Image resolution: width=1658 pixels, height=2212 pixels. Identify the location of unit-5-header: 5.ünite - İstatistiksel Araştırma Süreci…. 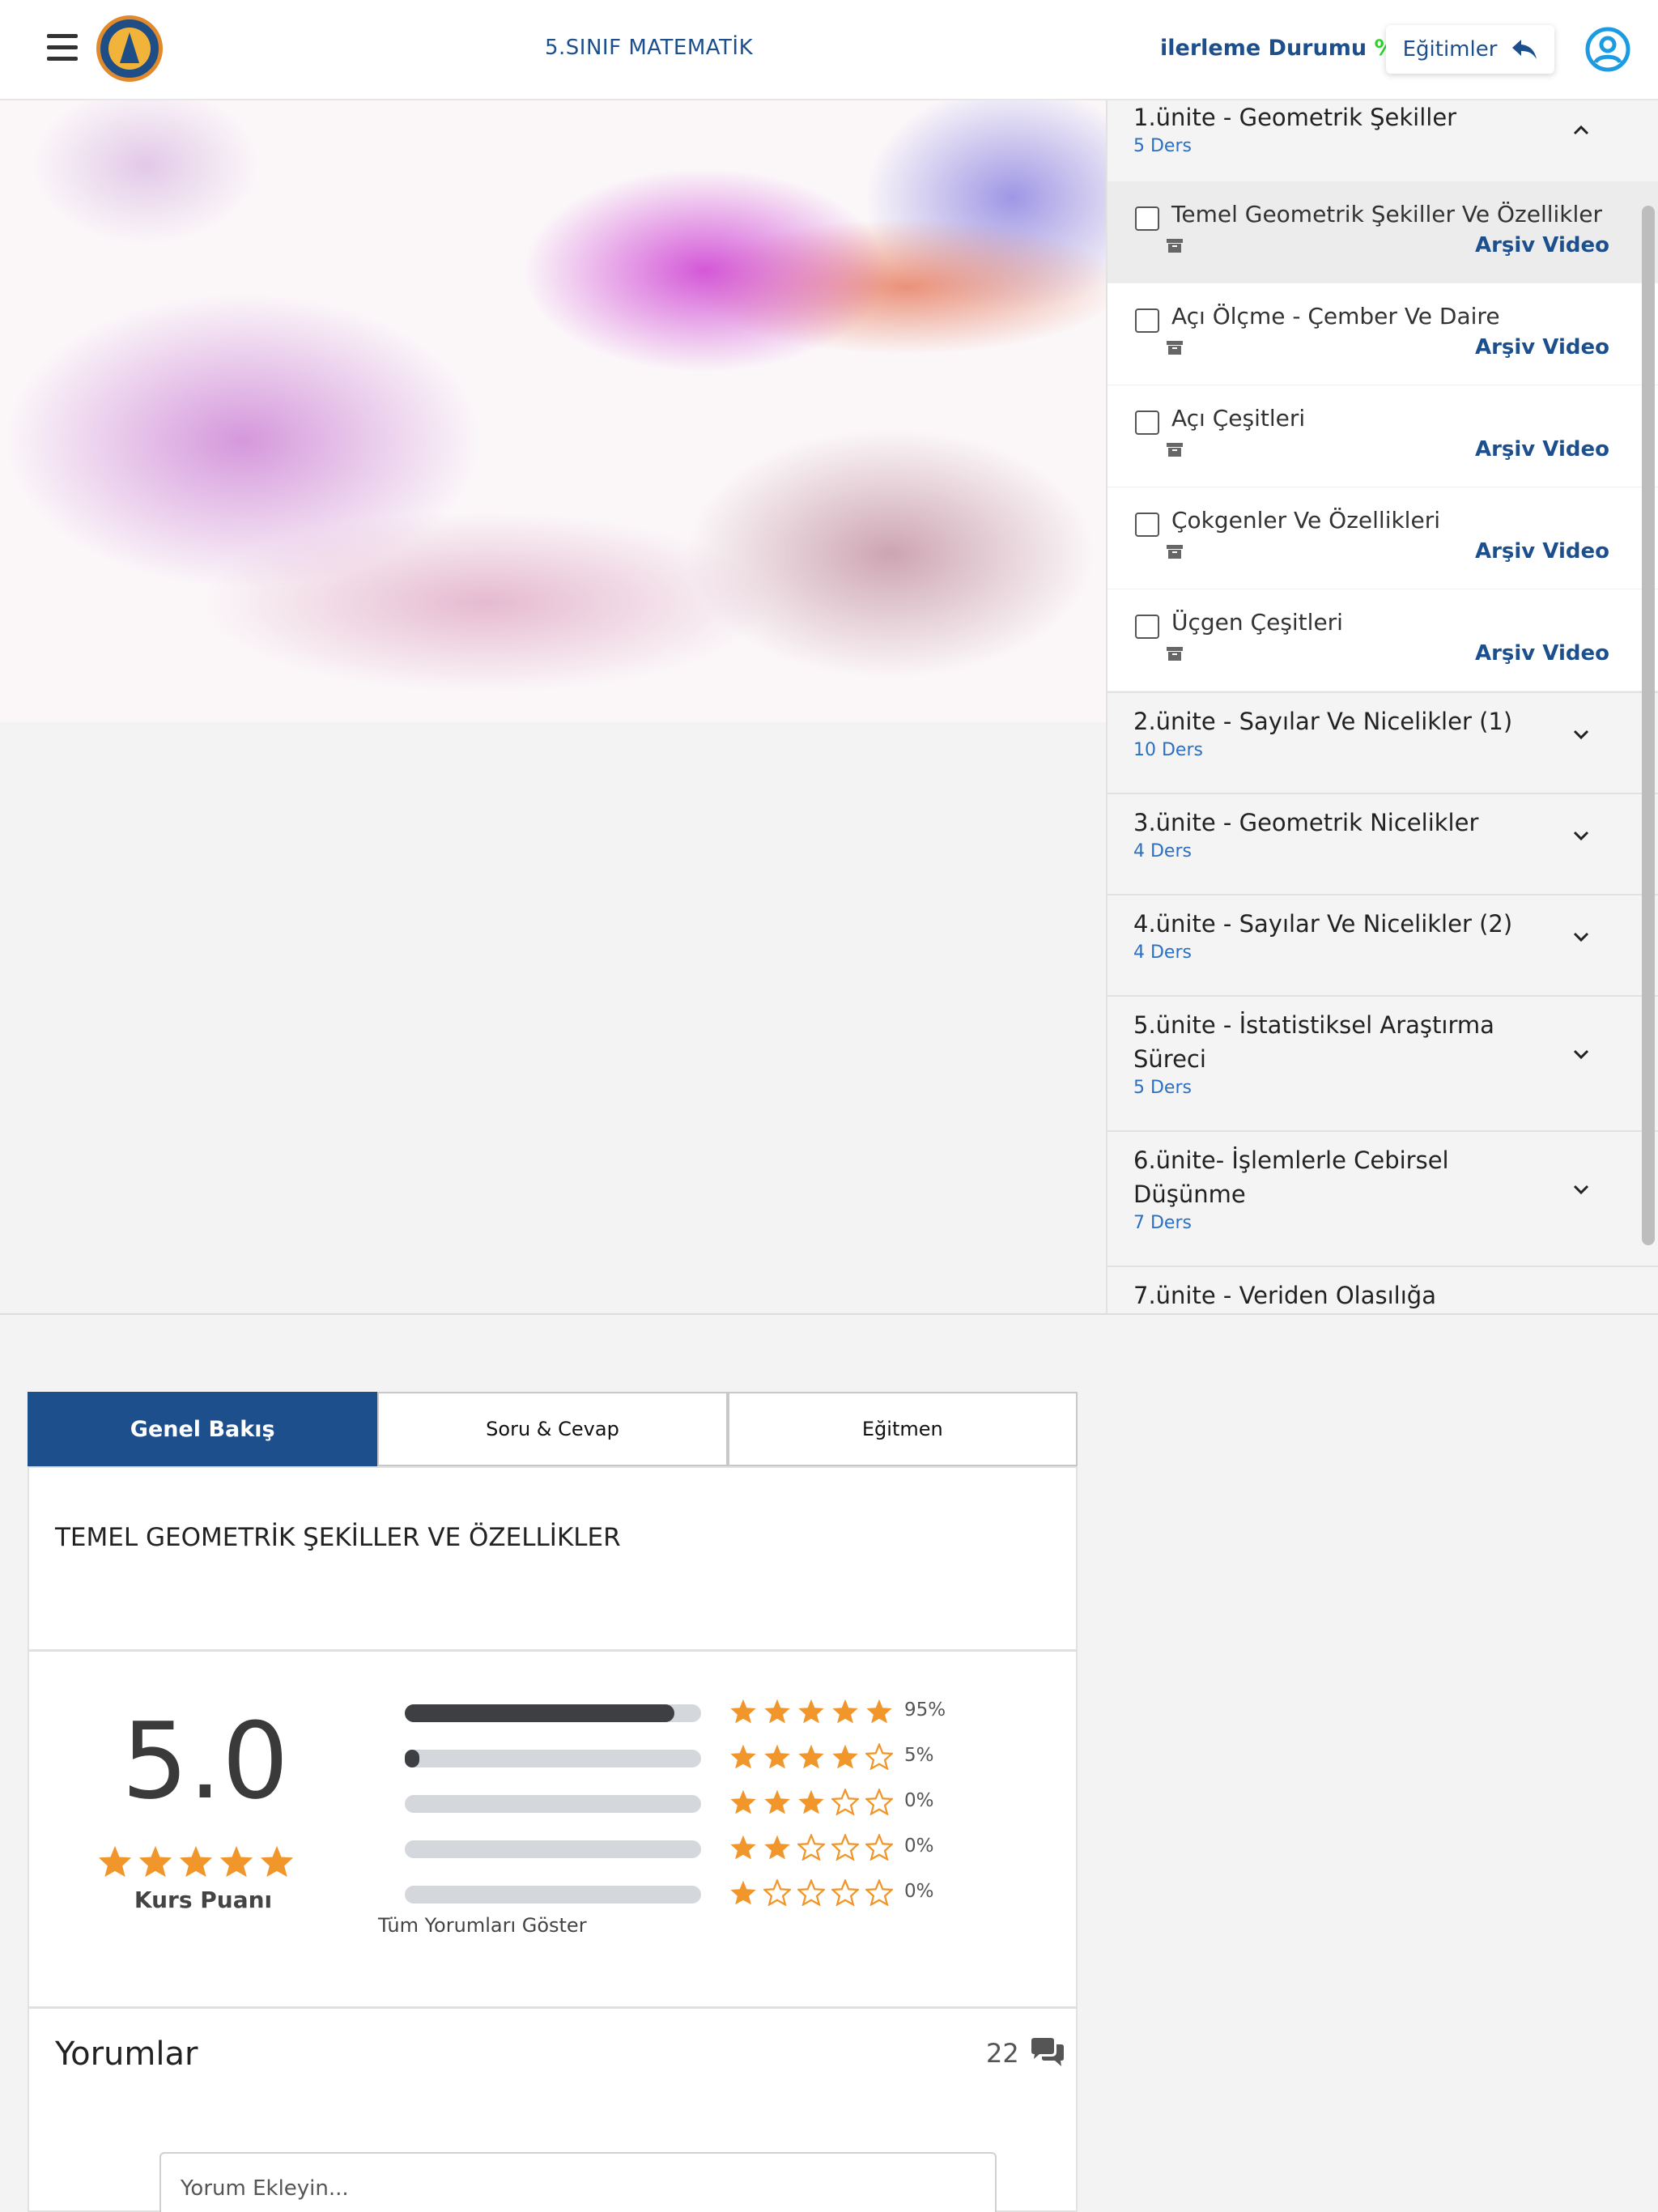
(1382, 1048).